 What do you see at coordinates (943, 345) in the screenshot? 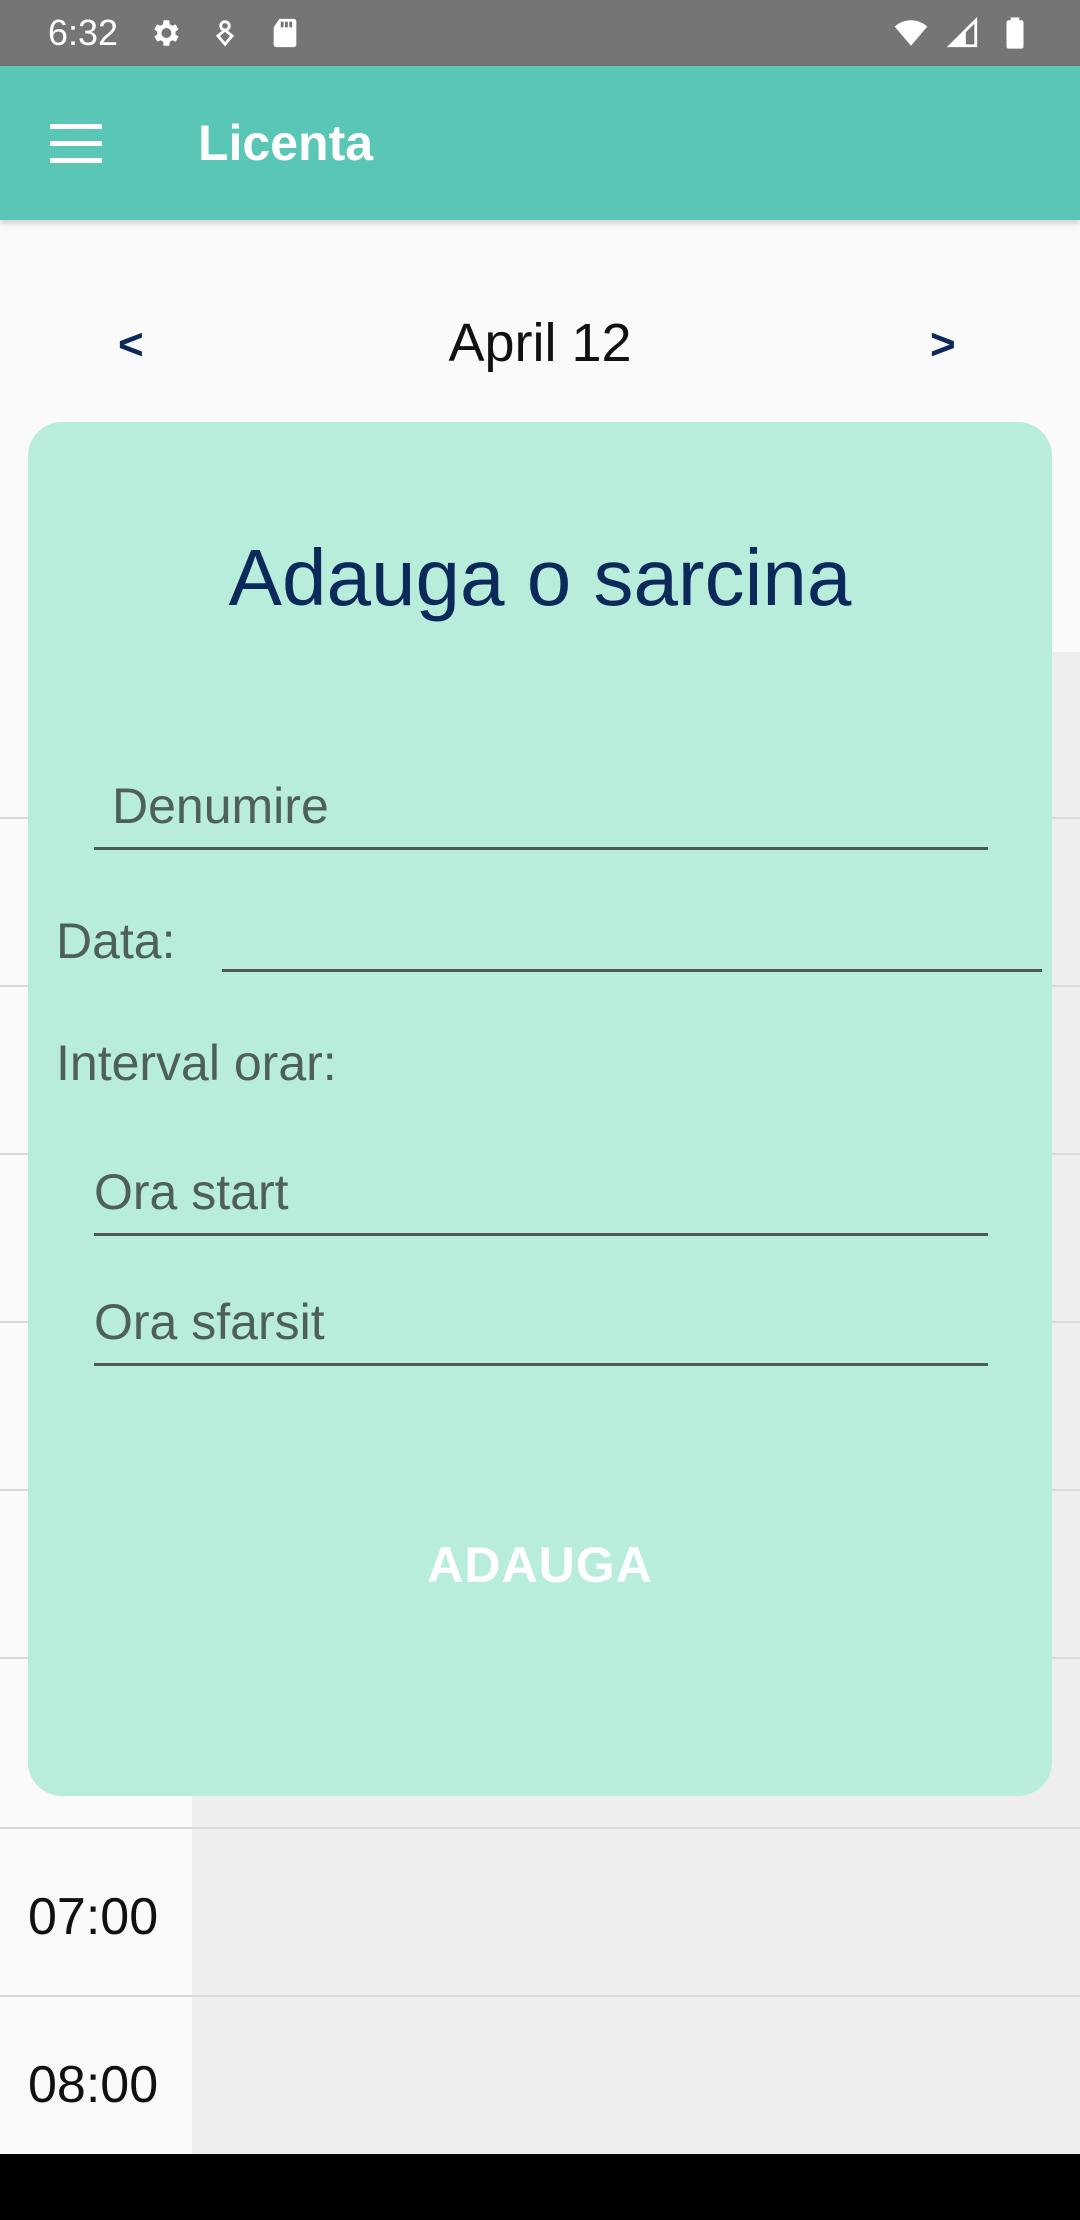
I see `next-day-button: >` at bounding box center [943, 345].